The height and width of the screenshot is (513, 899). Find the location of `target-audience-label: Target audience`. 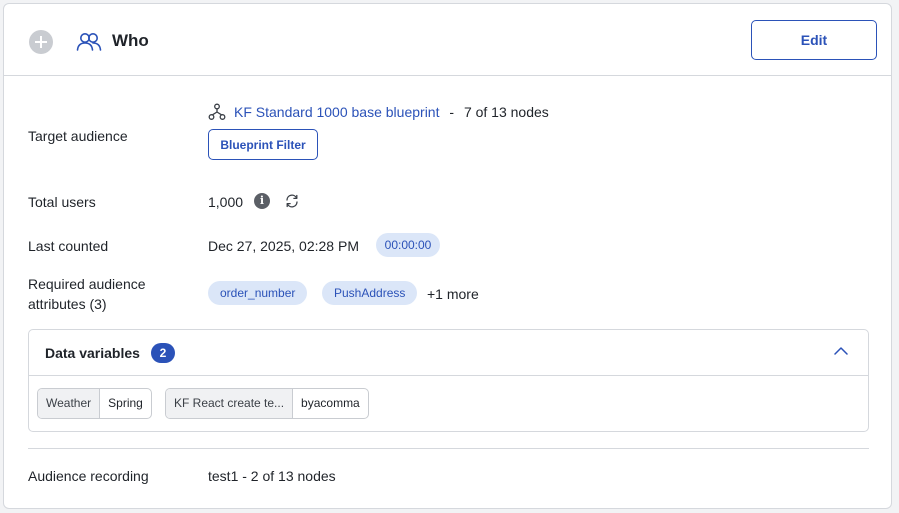

target-audience-label: Target audience is located at coordinates (78, 136).